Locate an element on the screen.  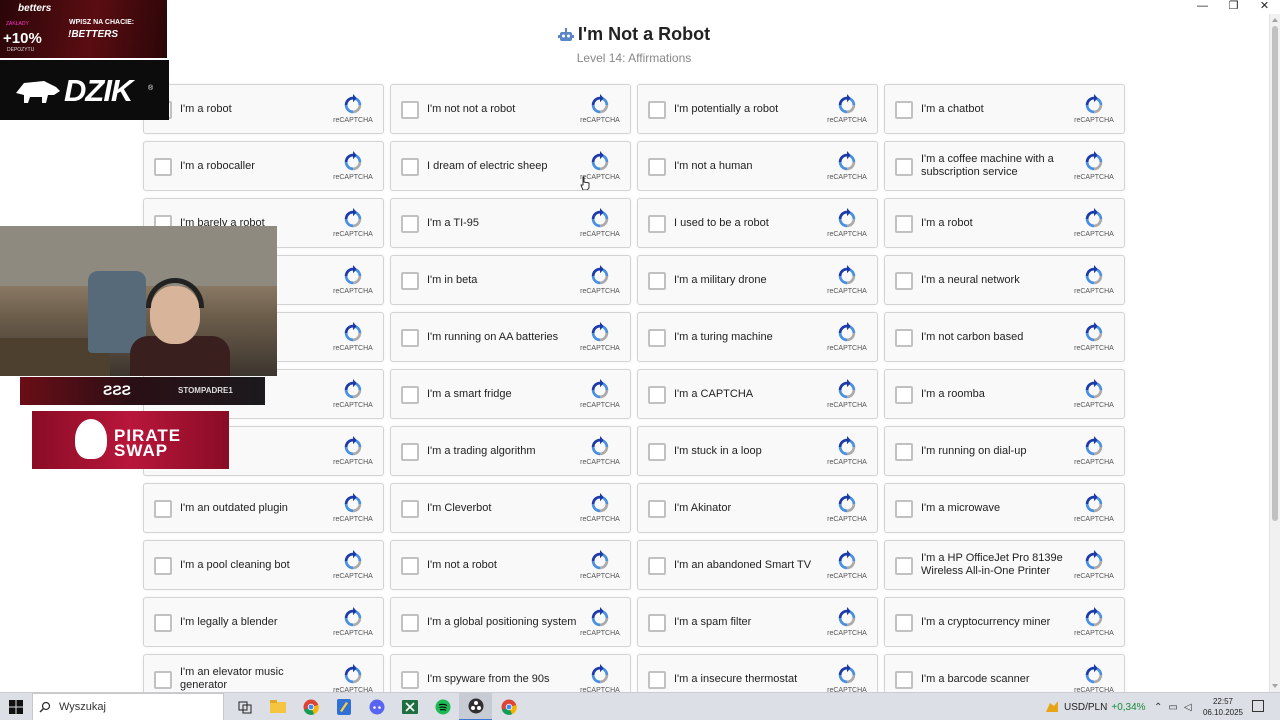
captcha-card: I'm a chatbot reCAPTCHA is located at coordinates (1004, 109).